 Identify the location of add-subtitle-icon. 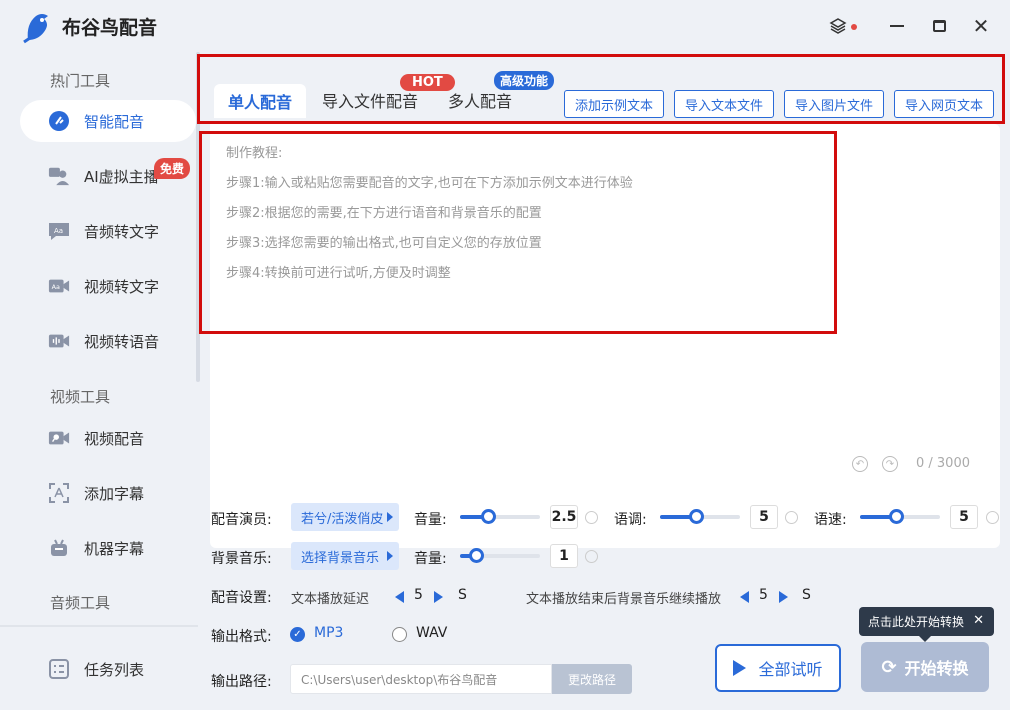
(59, 493).